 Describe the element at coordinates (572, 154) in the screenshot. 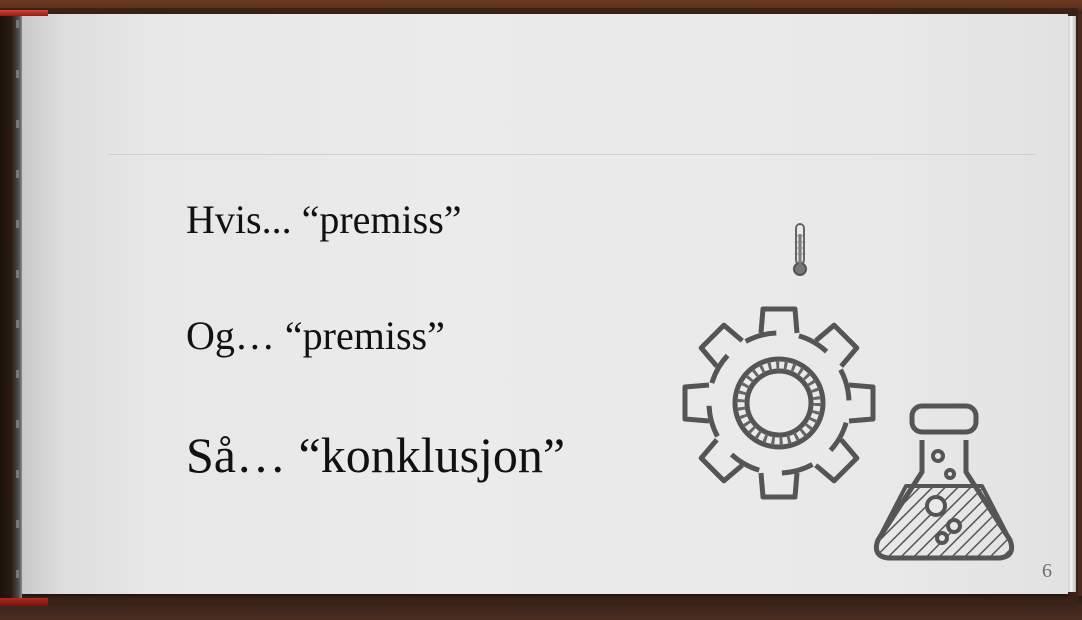

I see `title-divider` at that location.